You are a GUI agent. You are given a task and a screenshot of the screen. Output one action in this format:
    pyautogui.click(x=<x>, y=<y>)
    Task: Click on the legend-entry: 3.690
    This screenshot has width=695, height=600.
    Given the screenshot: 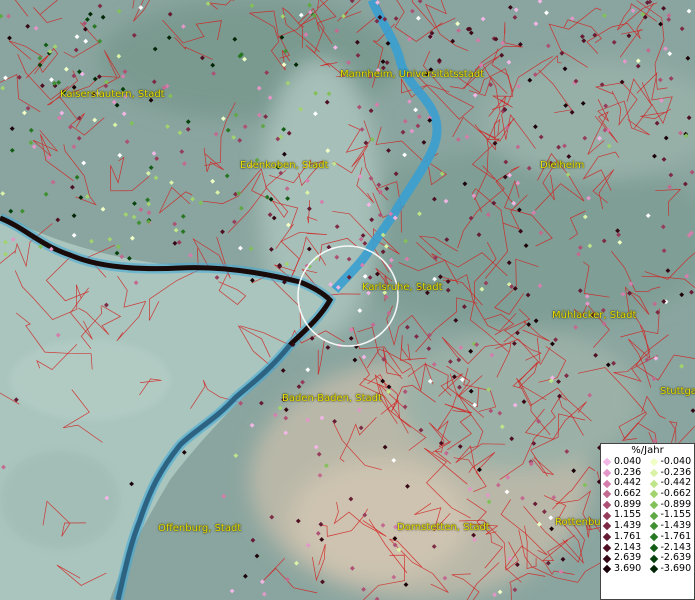 What is the action you would take?
    pyautogui.click(x=624, y=568)
    